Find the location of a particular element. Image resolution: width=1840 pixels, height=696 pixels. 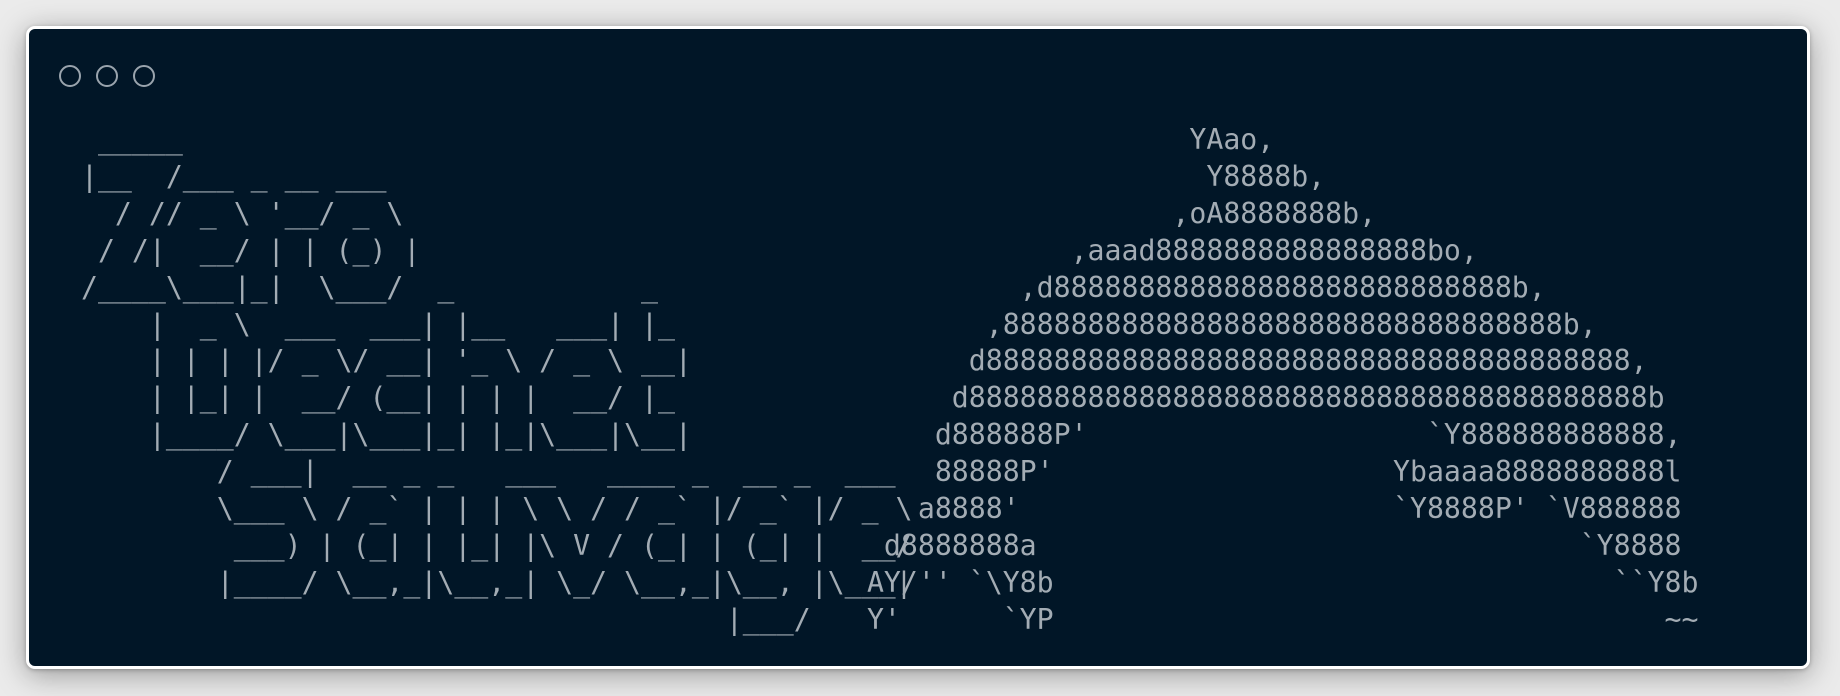

window-controls is located at coordinates (107, 76).